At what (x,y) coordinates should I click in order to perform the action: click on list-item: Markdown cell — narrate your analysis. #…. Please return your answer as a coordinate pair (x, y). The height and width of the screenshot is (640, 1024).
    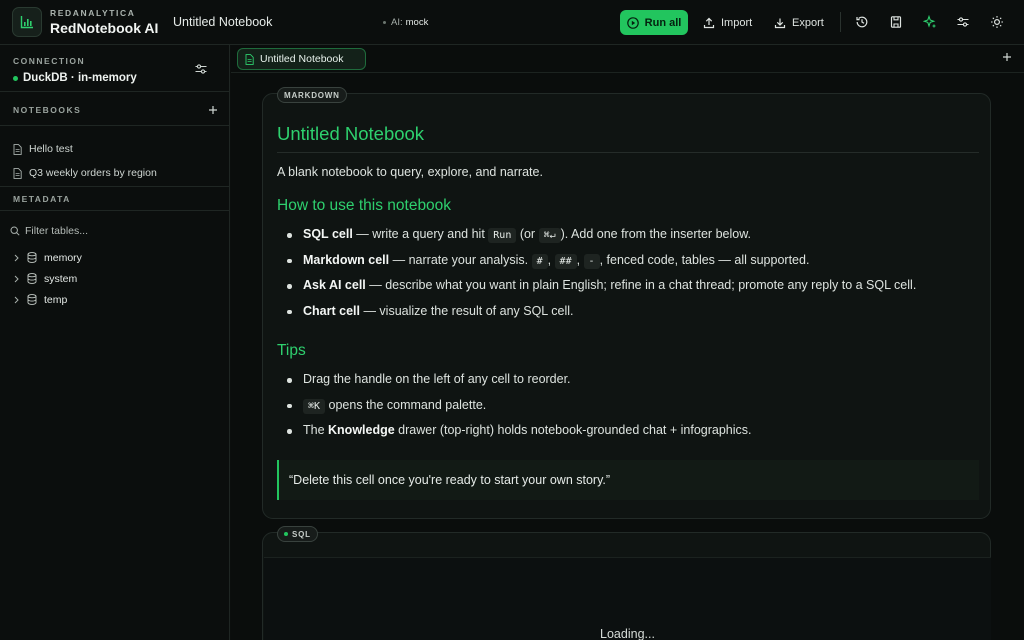
    Looking at the image, I should click on (628, 261).